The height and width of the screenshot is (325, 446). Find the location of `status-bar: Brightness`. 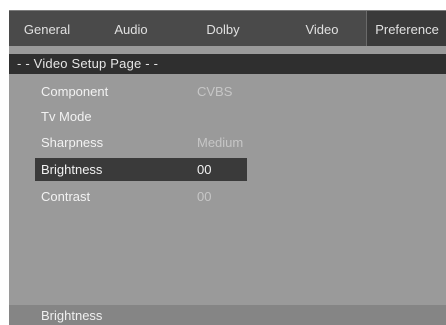

status-bar: Brightness is located at coordinates (227, 315).